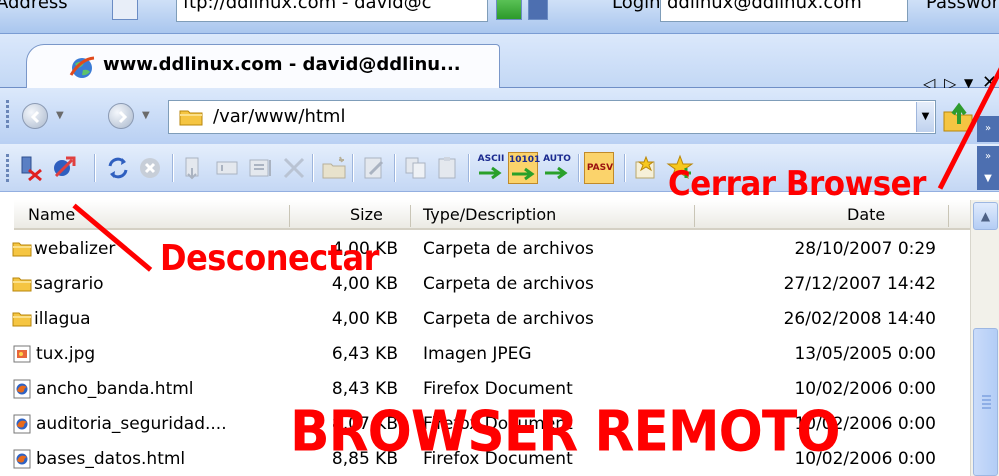  What do you see at coordinates (364, 389) in the screenshot?
I see `file-size: 8,43 KB` at bounding box center [364, 389].